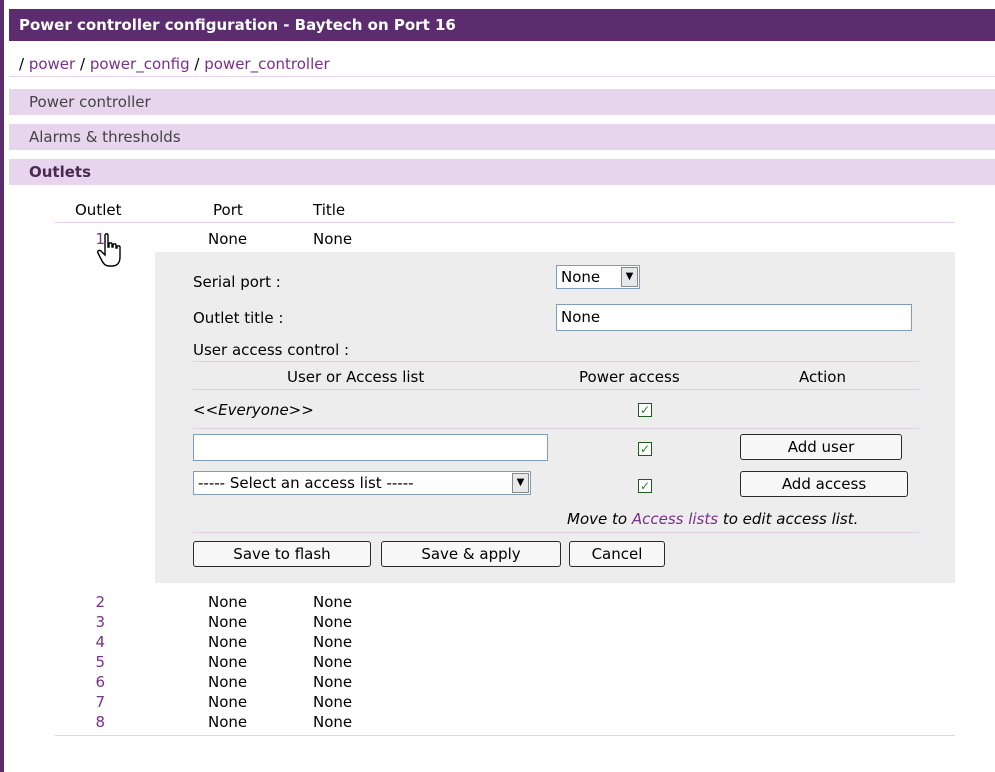  Describe the element at coordinates (597, 519) in the screenshot. I see `note-prefix: Move to` at that location.